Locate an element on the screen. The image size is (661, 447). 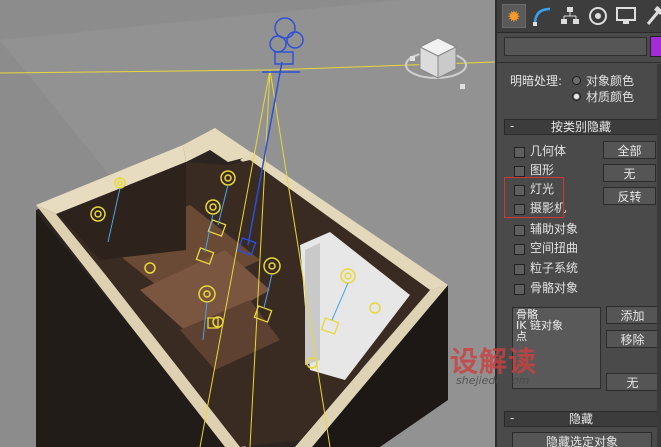
divider is located at coordinates (579, 62).